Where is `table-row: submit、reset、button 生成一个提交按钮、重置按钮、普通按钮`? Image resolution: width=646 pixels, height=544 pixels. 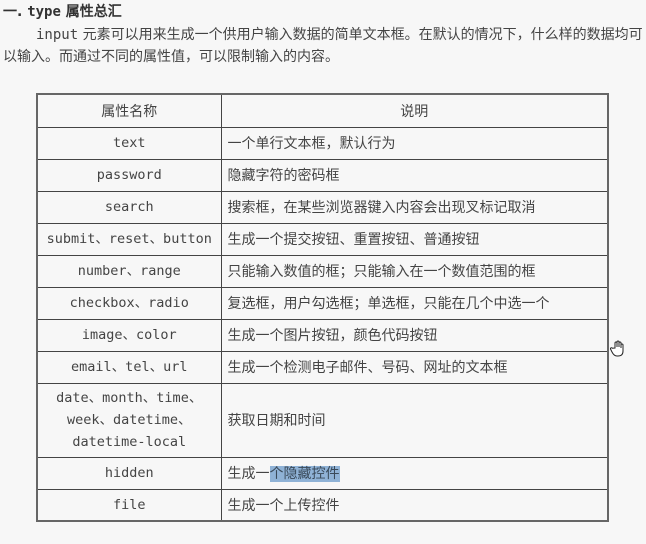
table-row: submit、reset、button 生成一个提交按钮、重置按钮、普通按钮 is located at coordinates (322, 239).